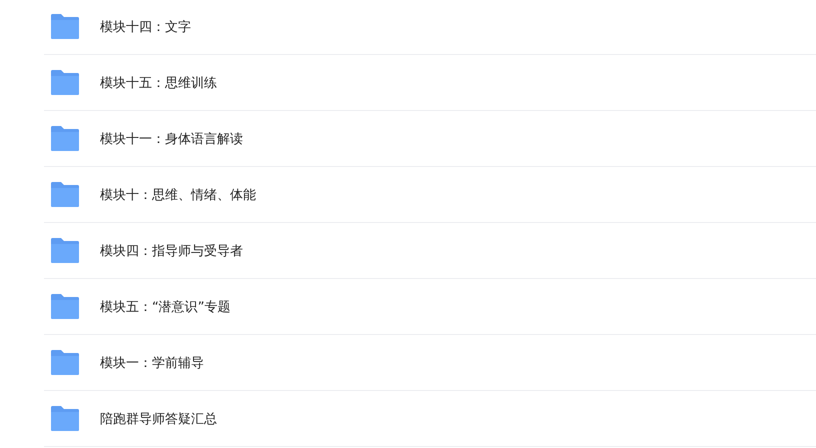  What do you see at coordinates (152, 363) in the screenshot?
I see `folder-name: 模块一：学前辅导` at bounding box center [152, 363].